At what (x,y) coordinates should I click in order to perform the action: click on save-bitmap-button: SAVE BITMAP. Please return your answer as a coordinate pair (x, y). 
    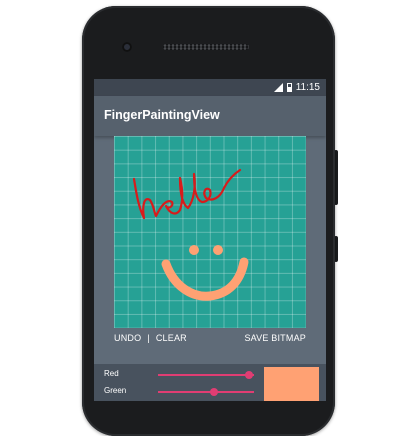
    Looking at the image, I should click on (275, 338).